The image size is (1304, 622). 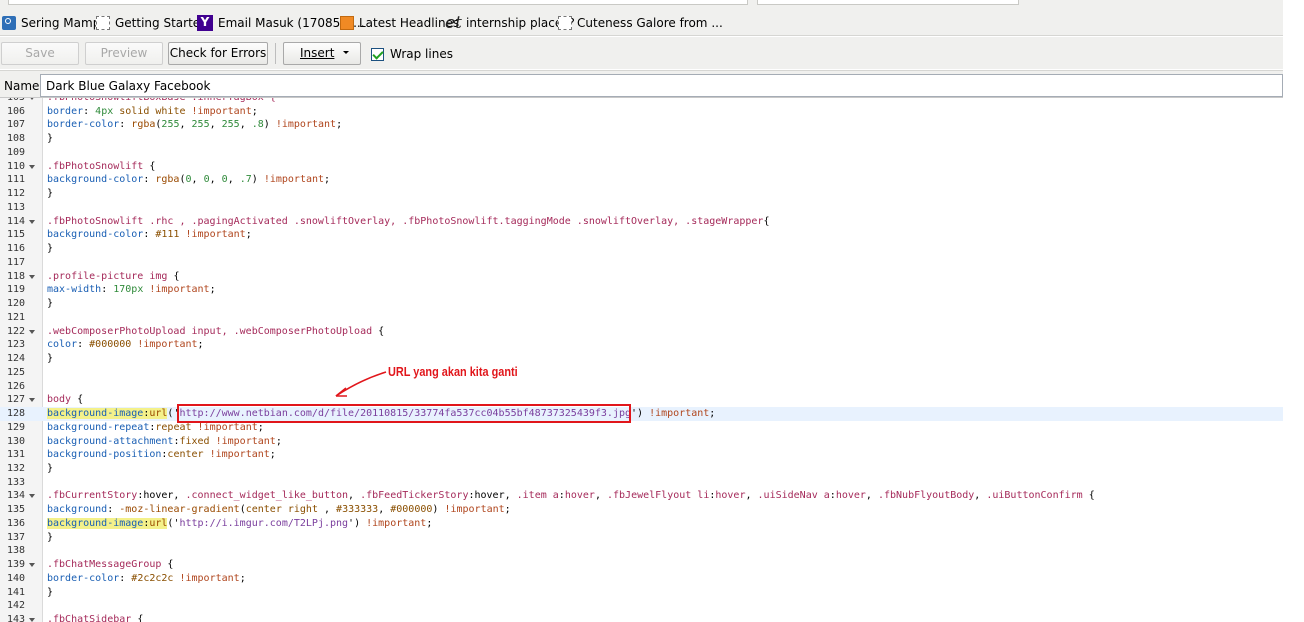 I want to click on code-text: .fbChatMessageGroup {, so click(x=110, y=565).